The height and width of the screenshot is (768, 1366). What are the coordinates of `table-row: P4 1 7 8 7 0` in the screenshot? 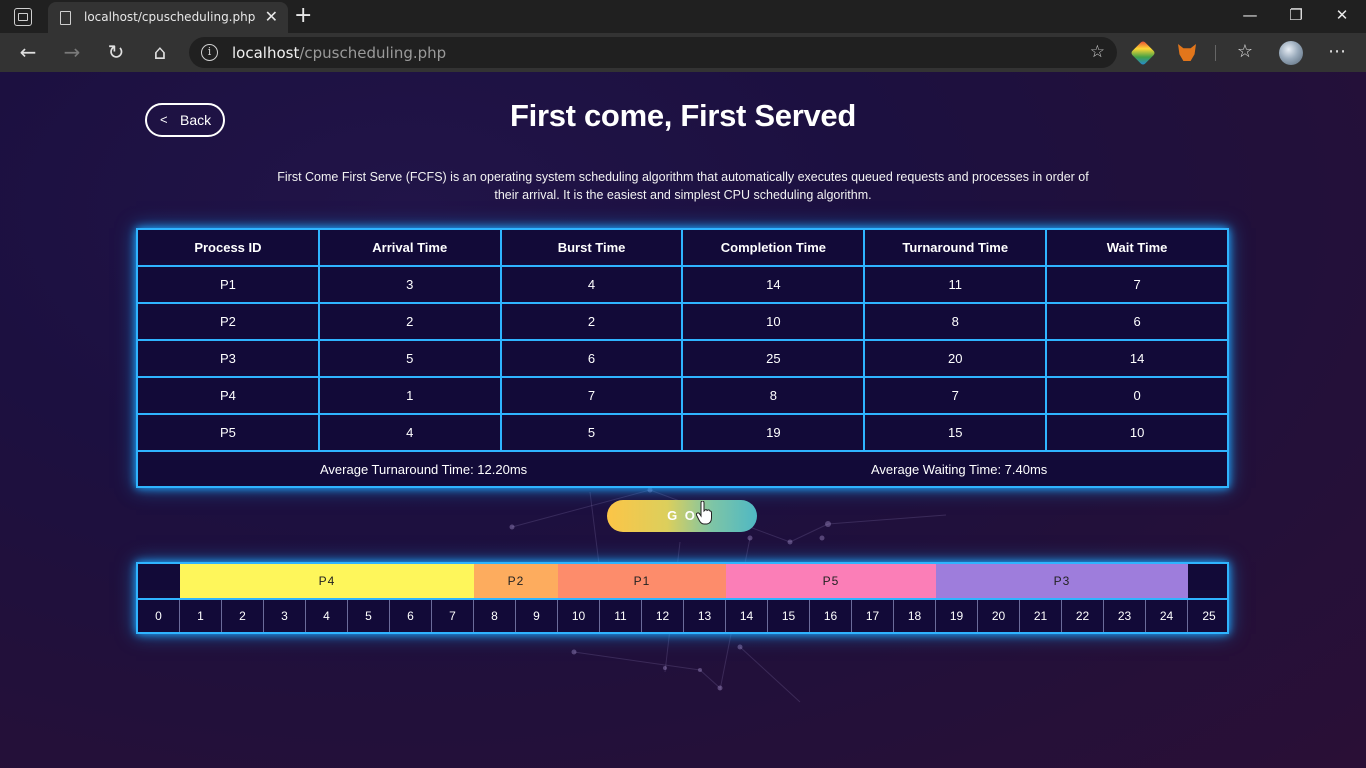 It's located at (682, 395).